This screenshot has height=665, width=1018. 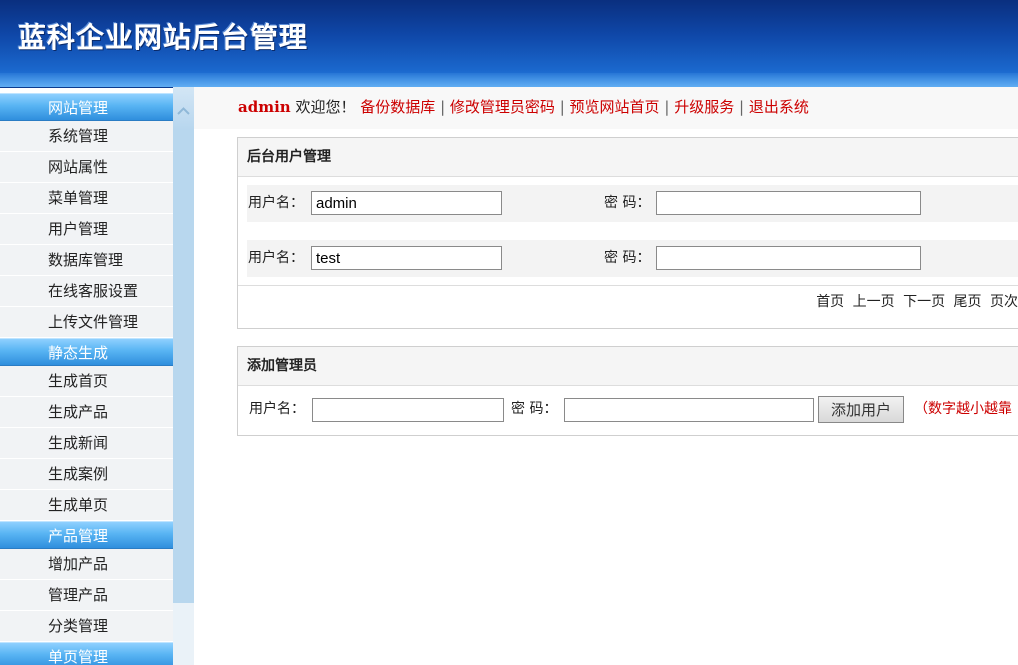 I want to click on link-upgrade: 升级服务, so click(x=704, y=107).